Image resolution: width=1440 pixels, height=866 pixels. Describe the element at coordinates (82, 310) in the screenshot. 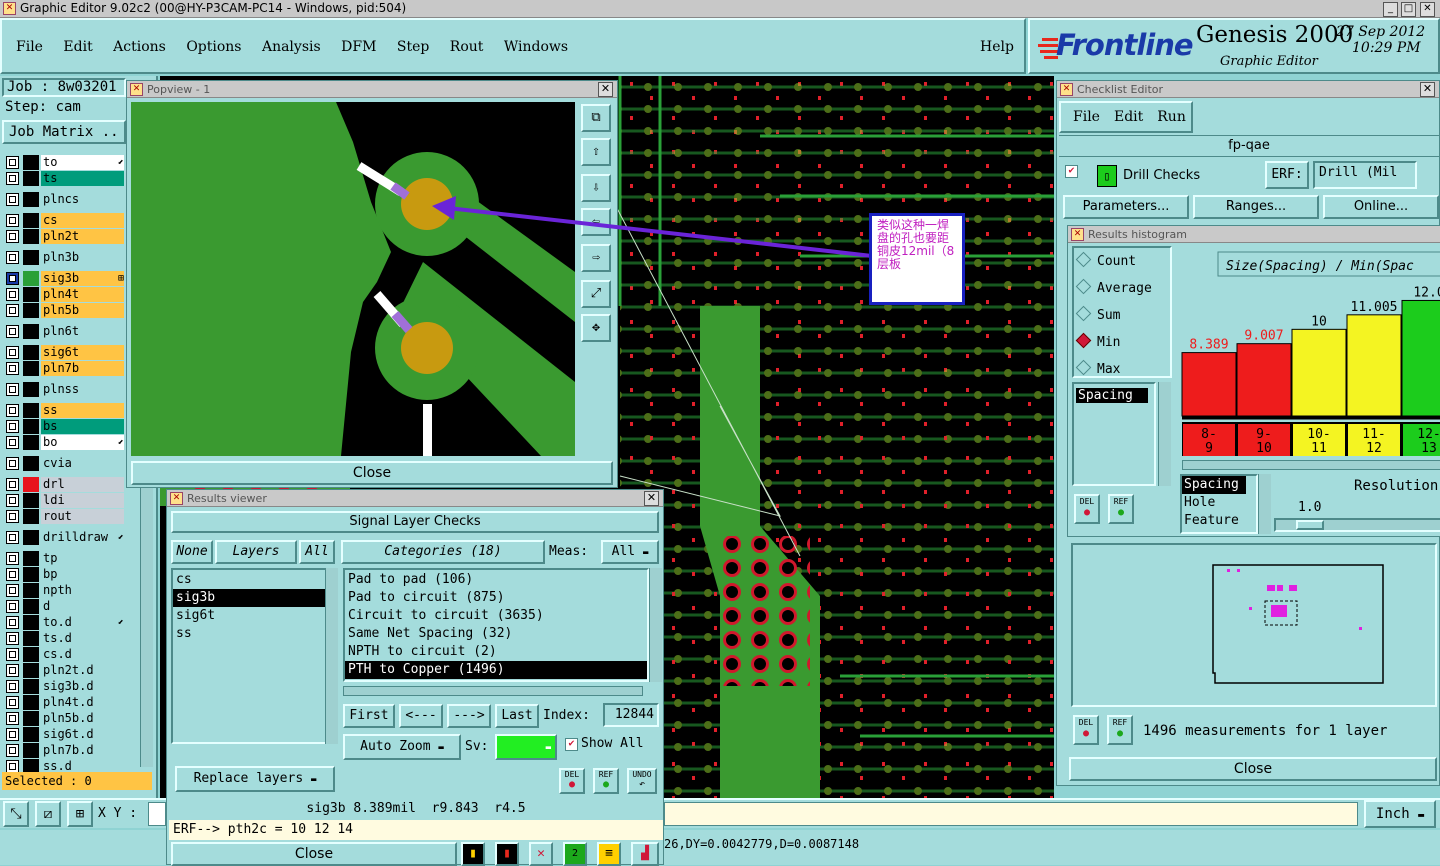

I see `layer-name: pln5b` at that location.